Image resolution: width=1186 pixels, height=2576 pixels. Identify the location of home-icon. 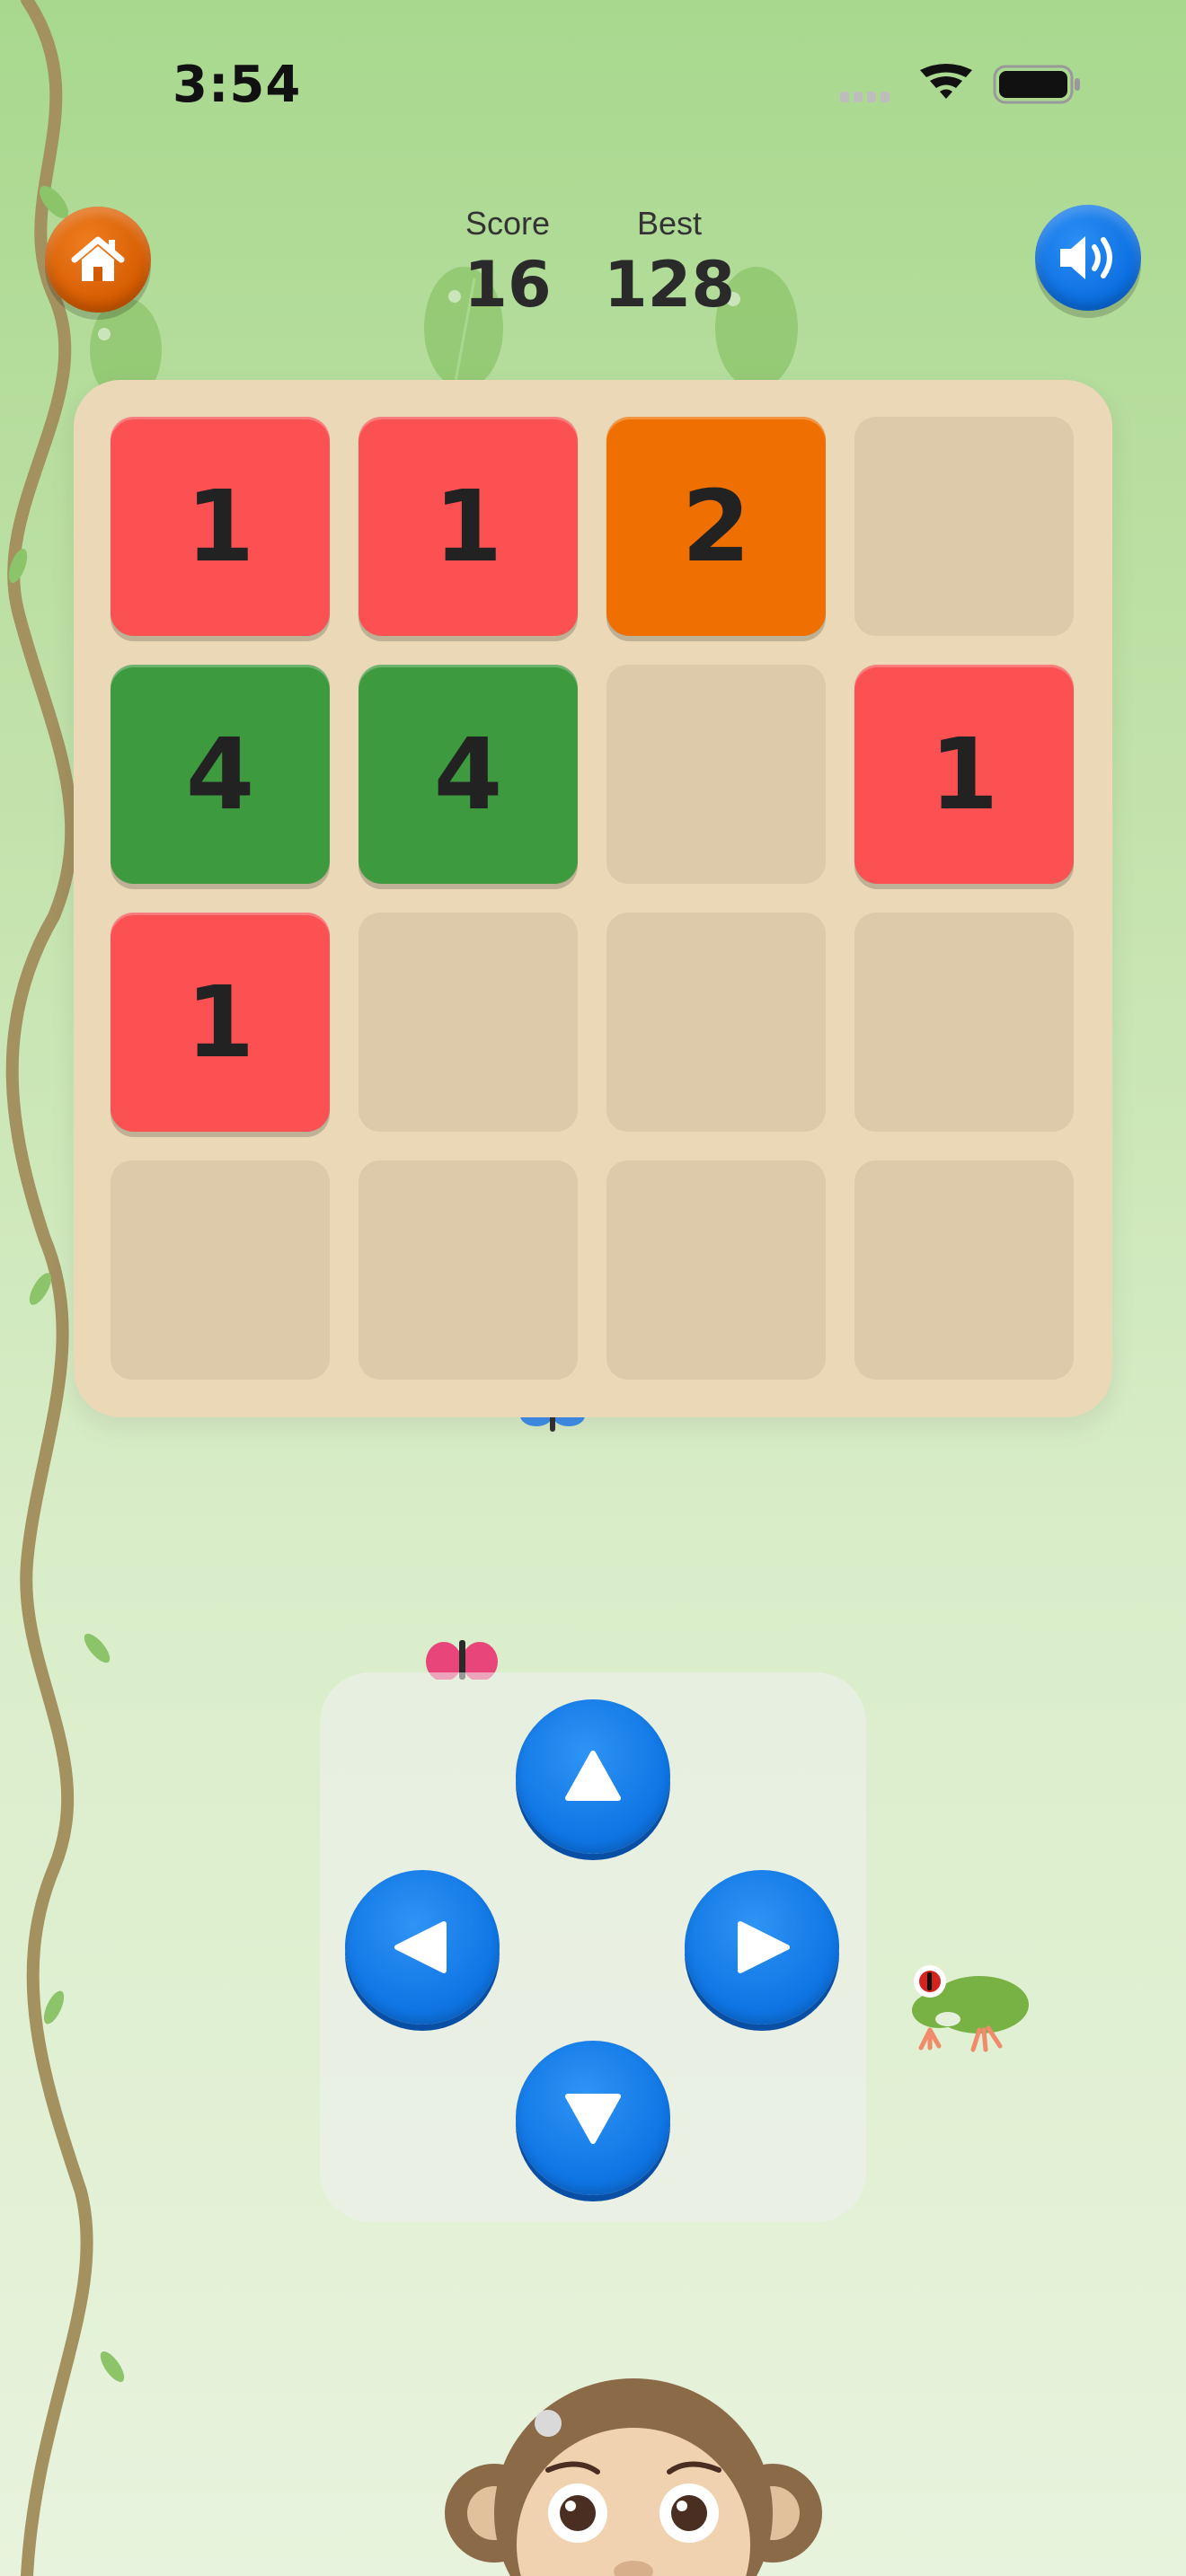
(98, 258).